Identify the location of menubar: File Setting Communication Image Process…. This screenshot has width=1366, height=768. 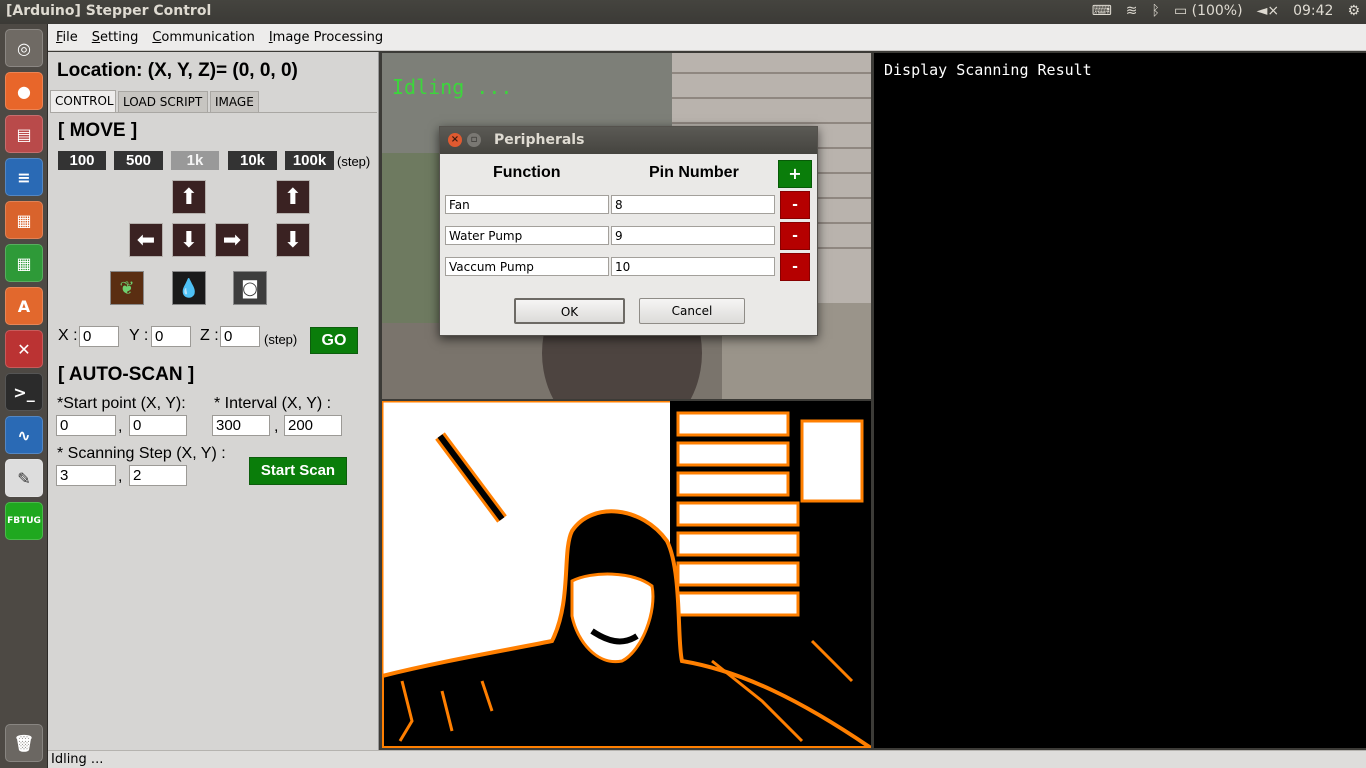
(707, 37).